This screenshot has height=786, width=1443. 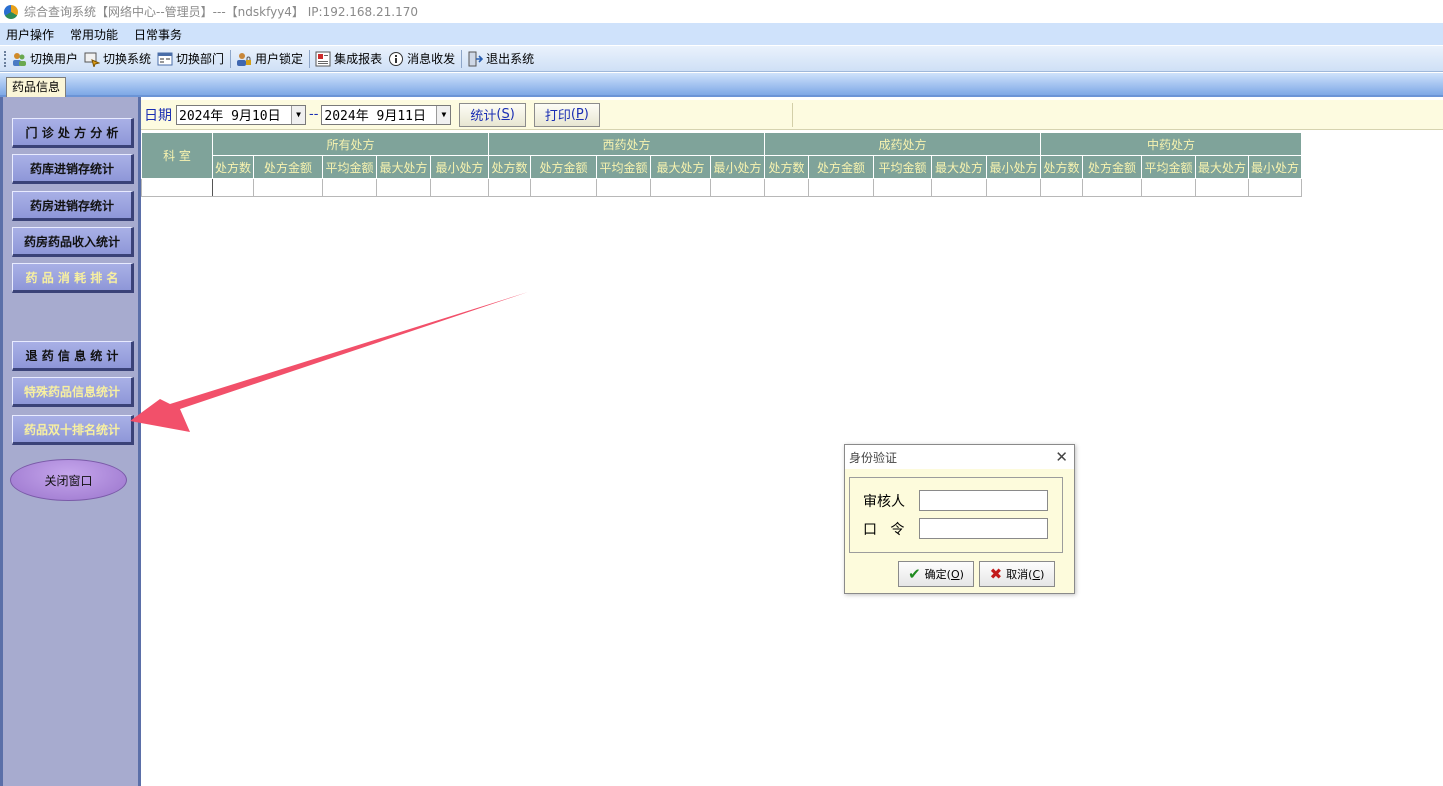 I want to click on user-lock-button: 用户锁定, so click(x=269, y=58).